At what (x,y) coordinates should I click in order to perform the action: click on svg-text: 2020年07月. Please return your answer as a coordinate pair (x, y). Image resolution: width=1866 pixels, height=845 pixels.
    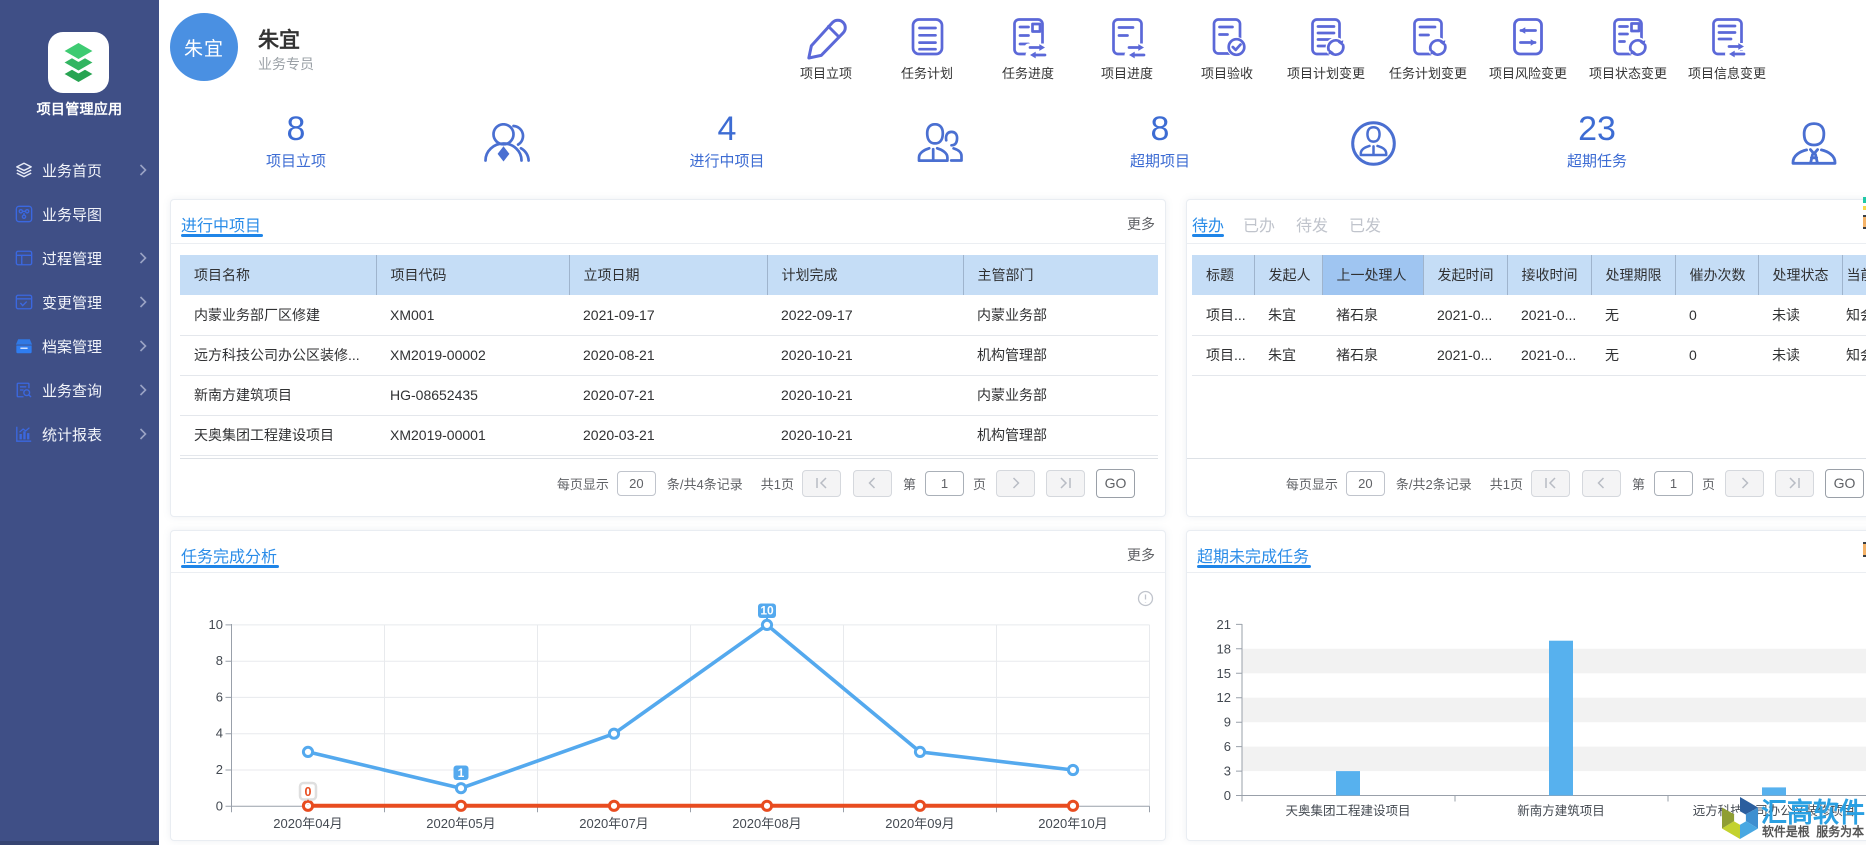
    Looking at the image, I should click on (613, 823).